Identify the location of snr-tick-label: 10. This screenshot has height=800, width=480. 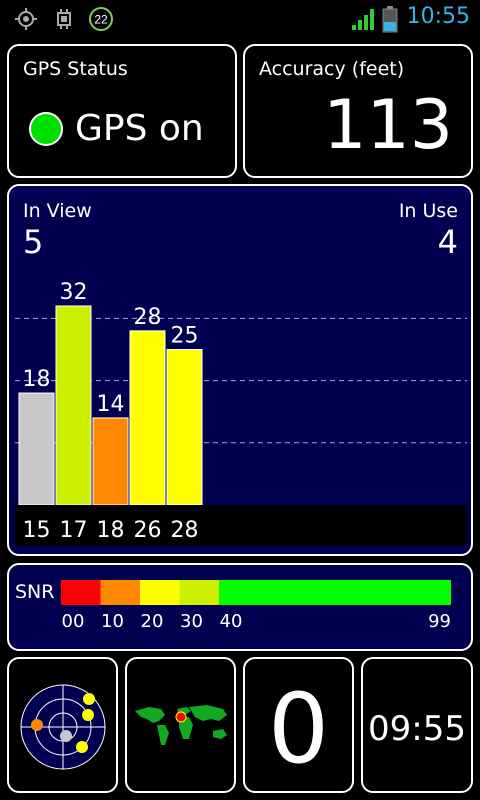
(112, 621).